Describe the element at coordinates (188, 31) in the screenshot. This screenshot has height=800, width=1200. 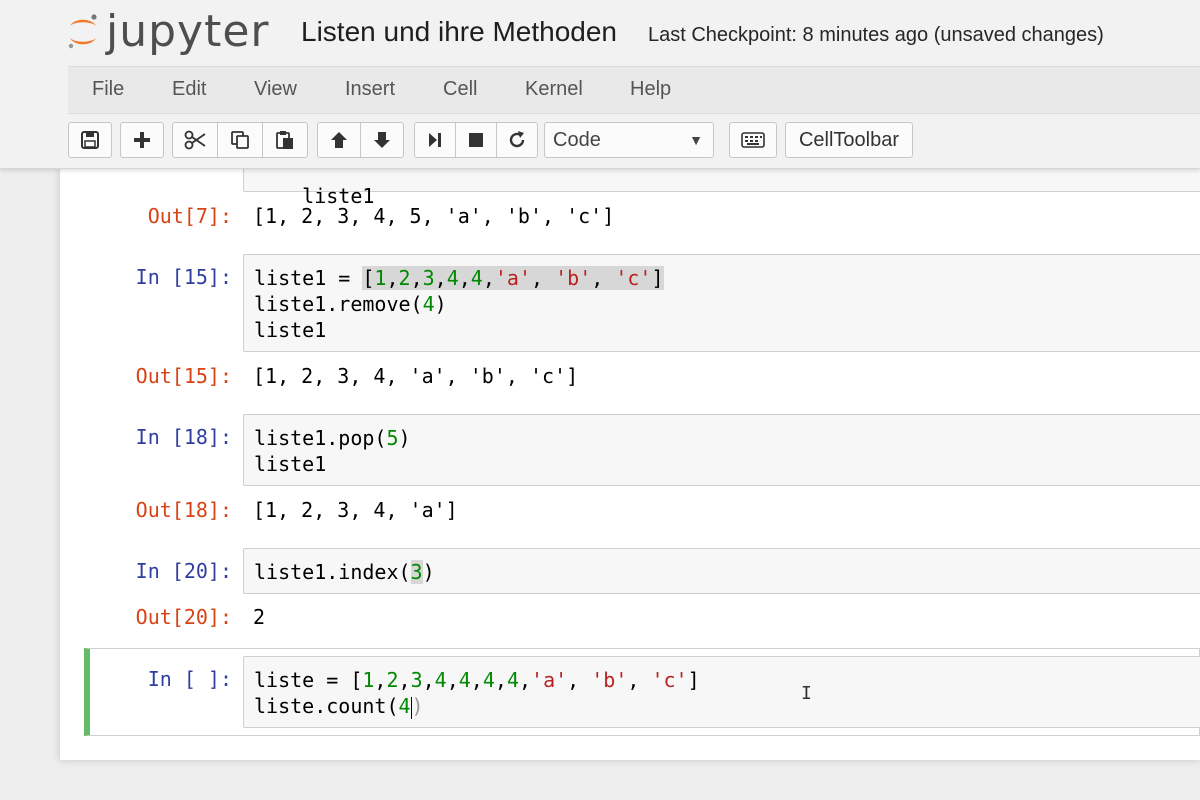
I see `logo-text: jupyter` at that location.